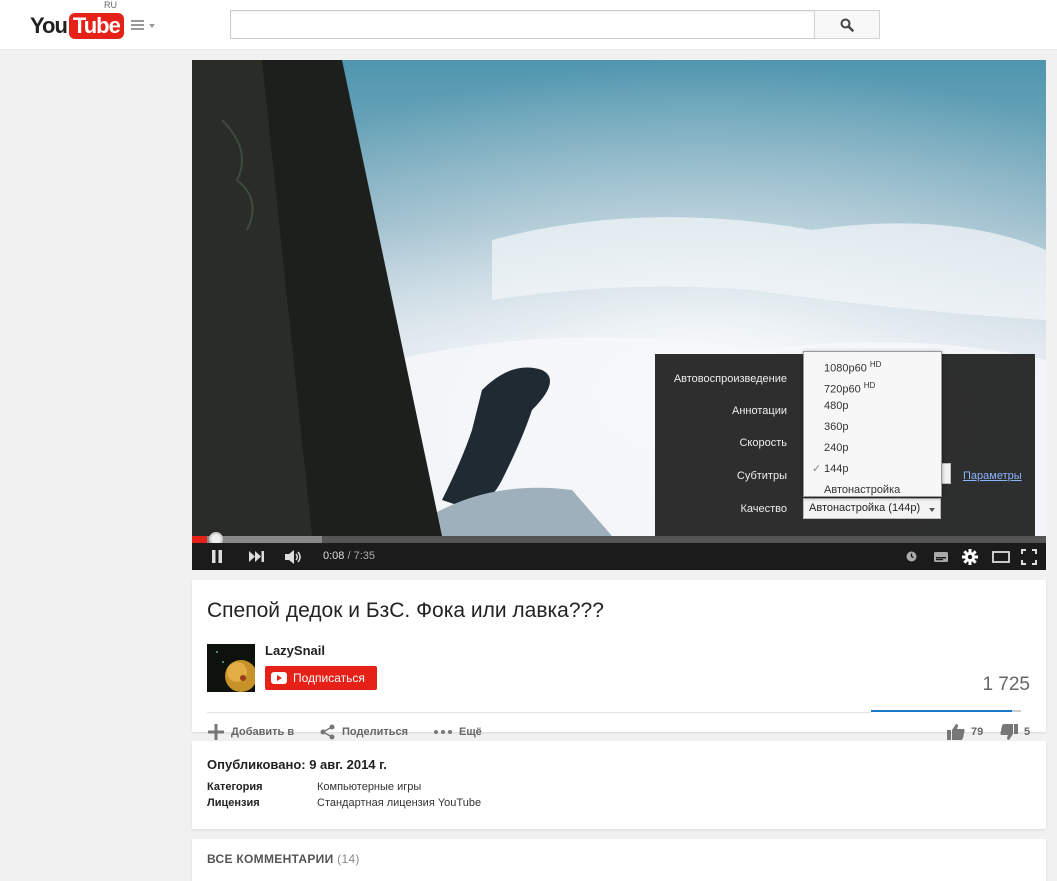 This screenshot has height=881, width=1057. I want to click on plus-icon, so click(216, 732).